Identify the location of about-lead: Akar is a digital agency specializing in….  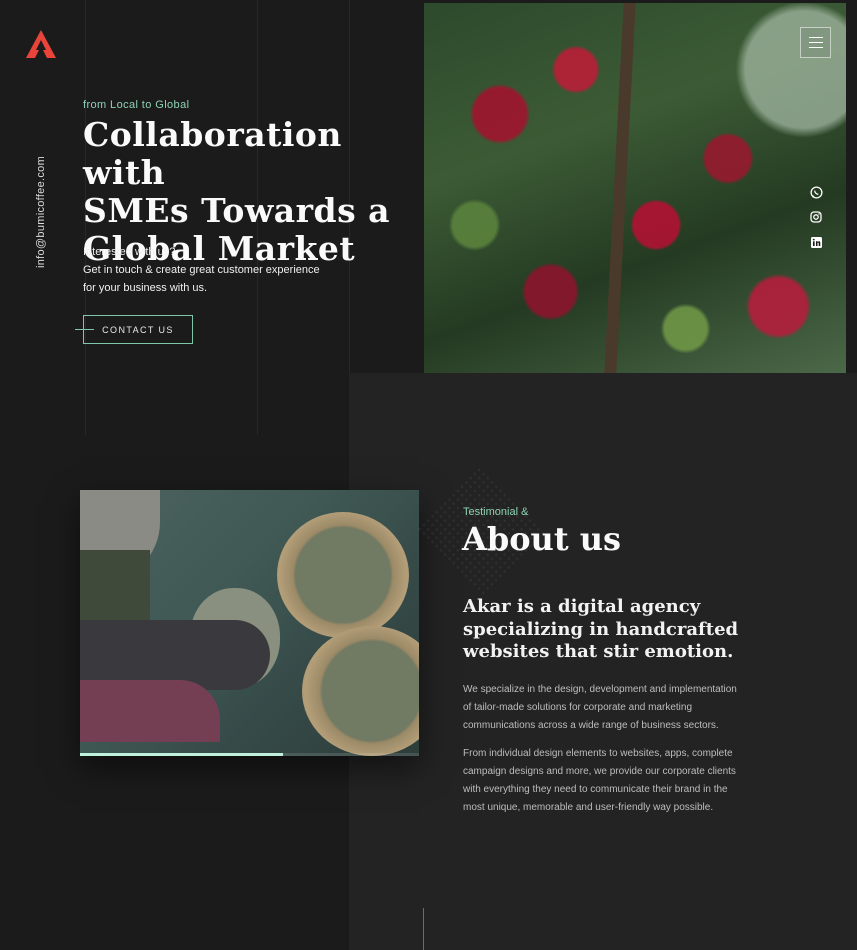
(603, 630).